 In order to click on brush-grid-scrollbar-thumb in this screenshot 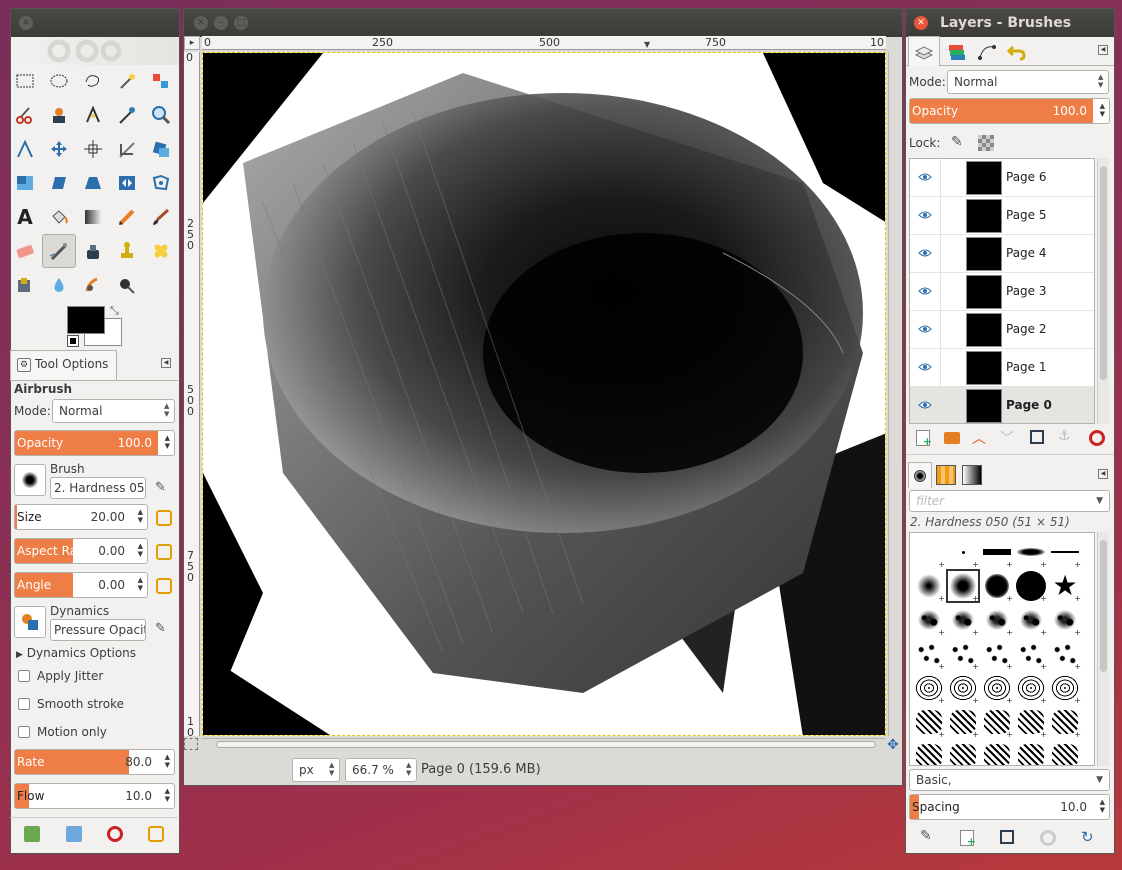, I will do `click(1103, 606)`.